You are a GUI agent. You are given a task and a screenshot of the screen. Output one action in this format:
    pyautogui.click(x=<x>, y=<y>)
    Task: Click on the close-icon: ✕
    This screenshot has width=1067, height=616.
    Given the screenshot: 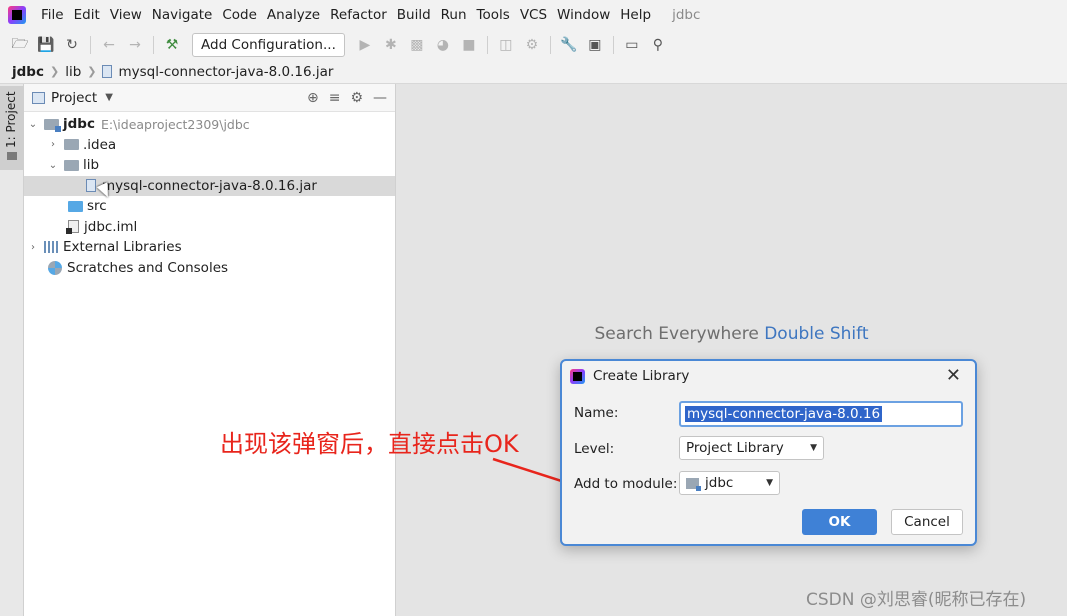 What is the action you would take?
    pyautogui.click(x=953, y=376)
    